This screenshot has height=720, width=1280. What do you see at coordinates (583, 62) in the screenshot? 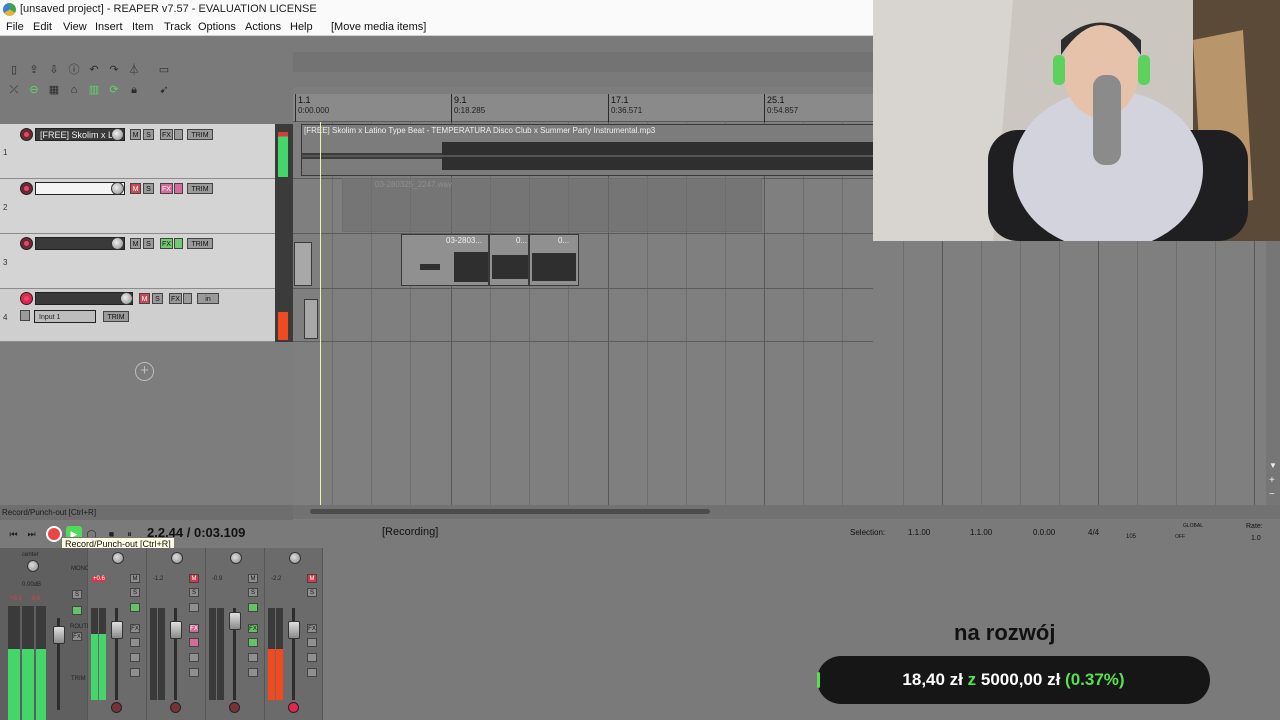
I see `region-lane` at bounding box center [583, 62].